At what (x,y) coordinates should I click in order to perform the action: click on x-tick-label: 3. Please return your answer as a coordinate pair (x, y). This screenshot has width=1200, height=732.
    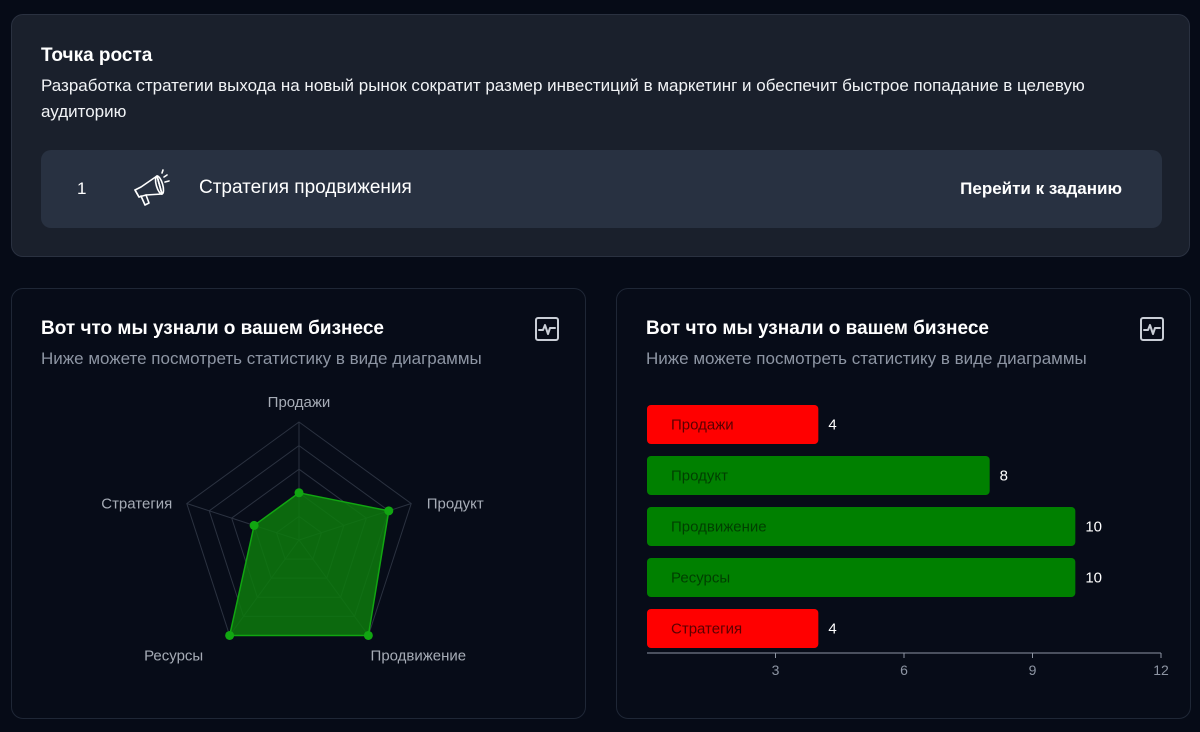
    Looking at the image, I should click on (776, 670).